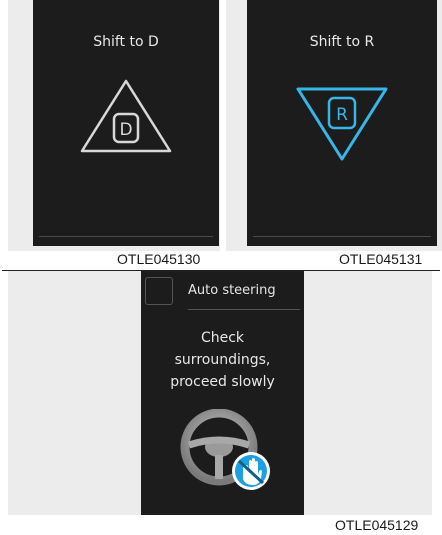  I want to click on shift-to-d-title: Shift to D, so click(126, 42).